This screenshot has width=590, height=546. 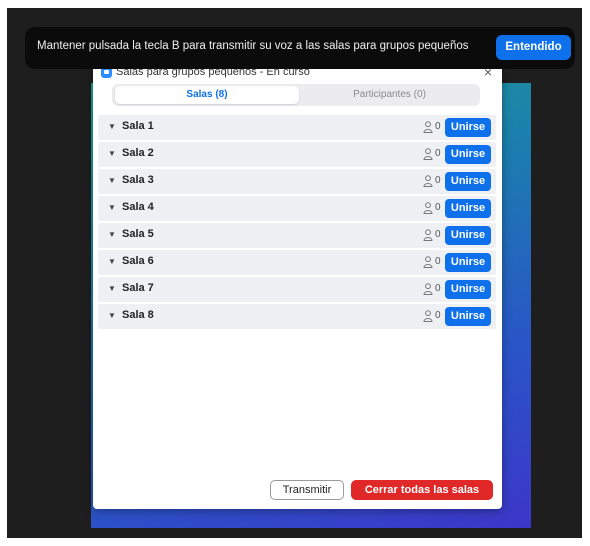 What do you see at coordinates (138, 261) in the screenshot?
I see `room-name: Sala 6` at bounding box center [138, 261].